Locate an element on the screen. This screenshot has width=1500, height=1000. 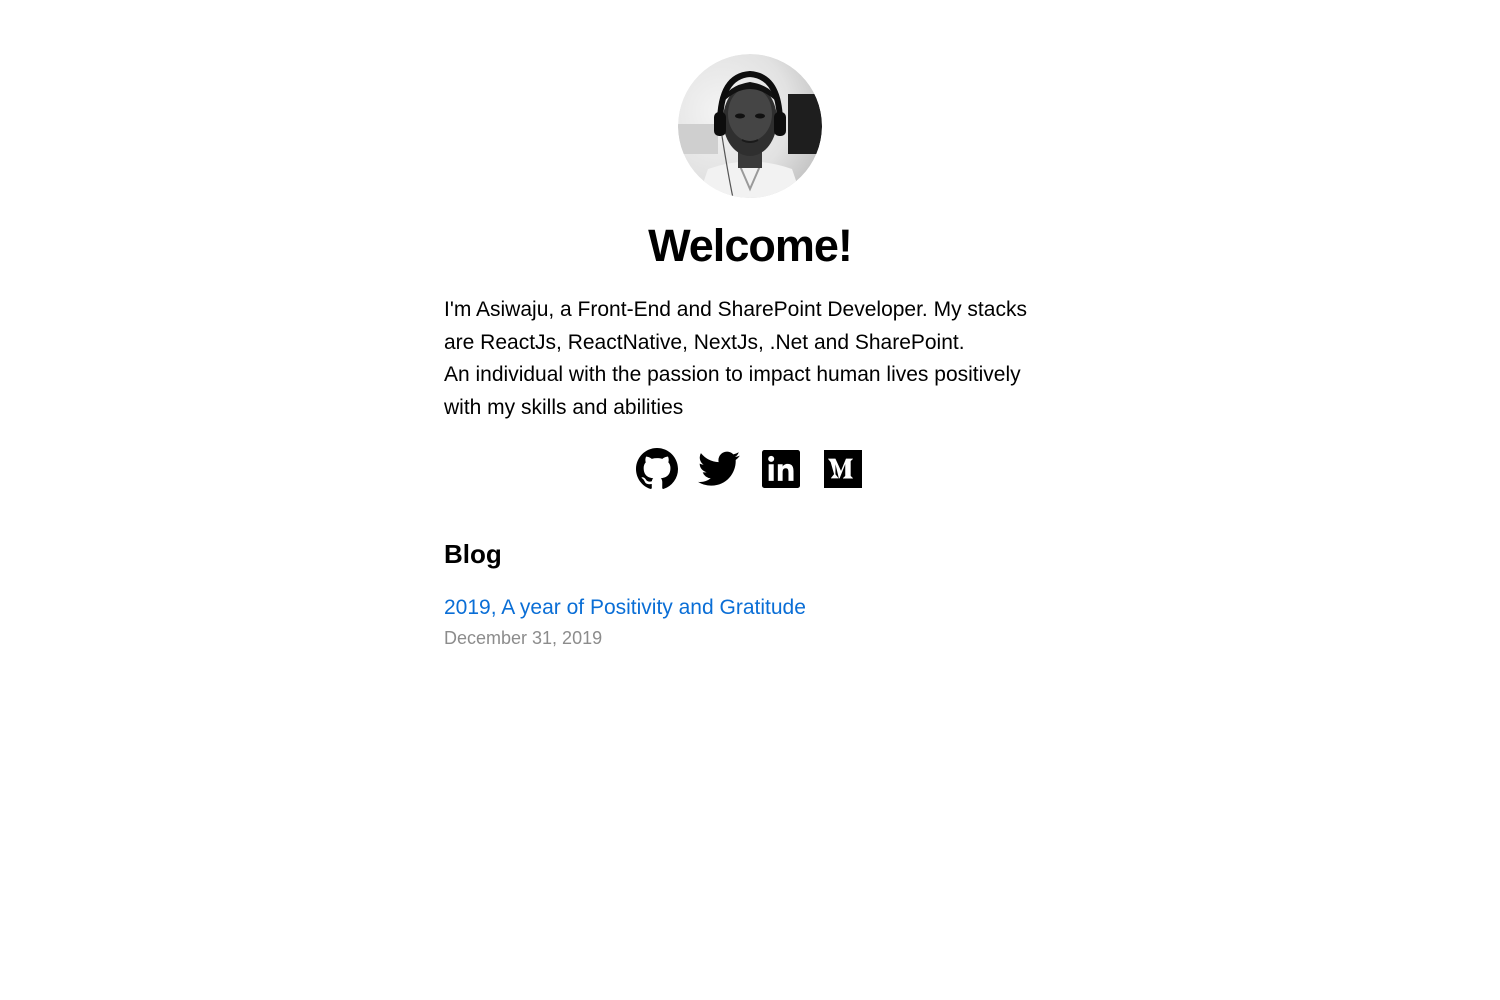
twitter-link is located at coordinates (719, 469).